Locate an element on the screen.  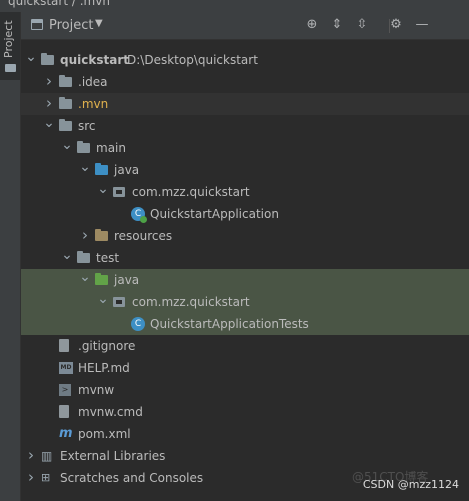
spring-class-icon: C is located at coordinates (139, 215).